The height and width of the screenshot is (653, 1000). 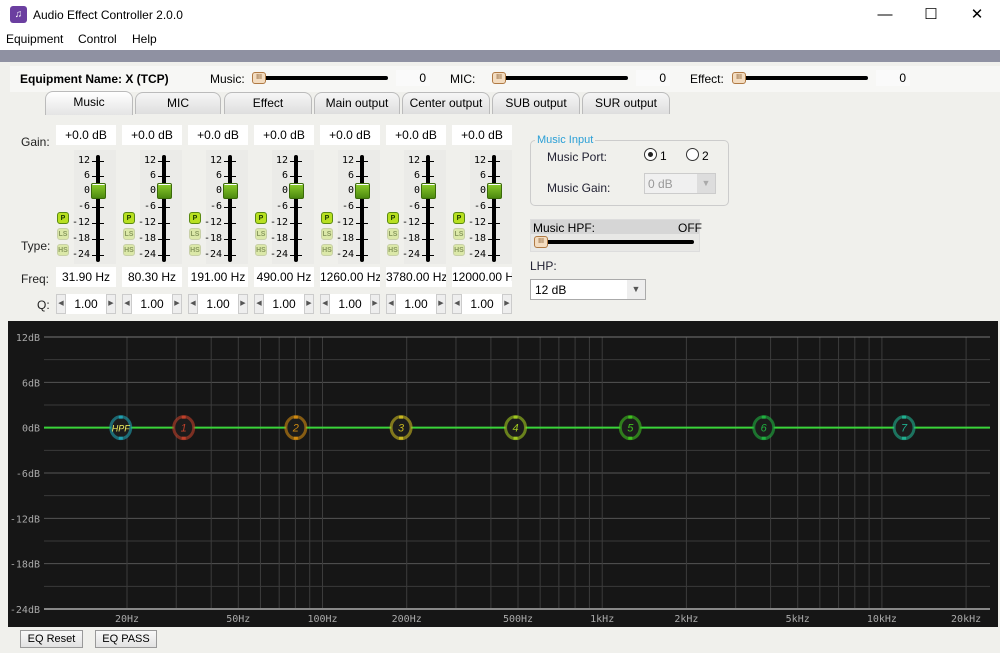 I want to click on fader-scale-tick: 12, so click(x=215, y=160).